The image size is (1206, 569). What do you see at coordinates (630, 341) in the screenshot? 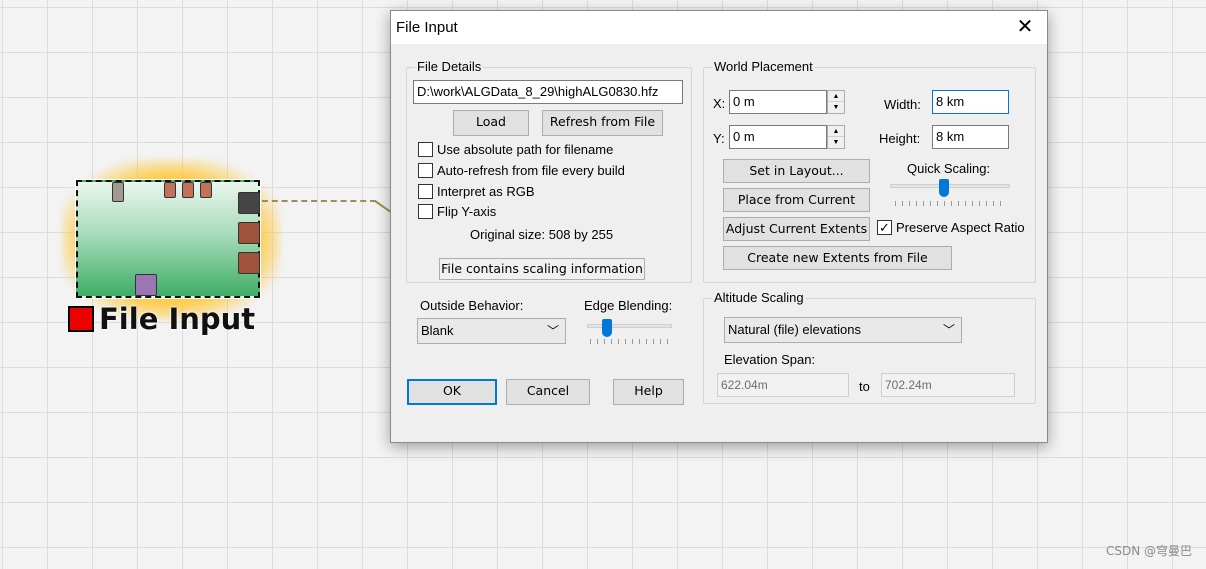
I see `edge-blending-ticks` at bounding box center [630, 341].